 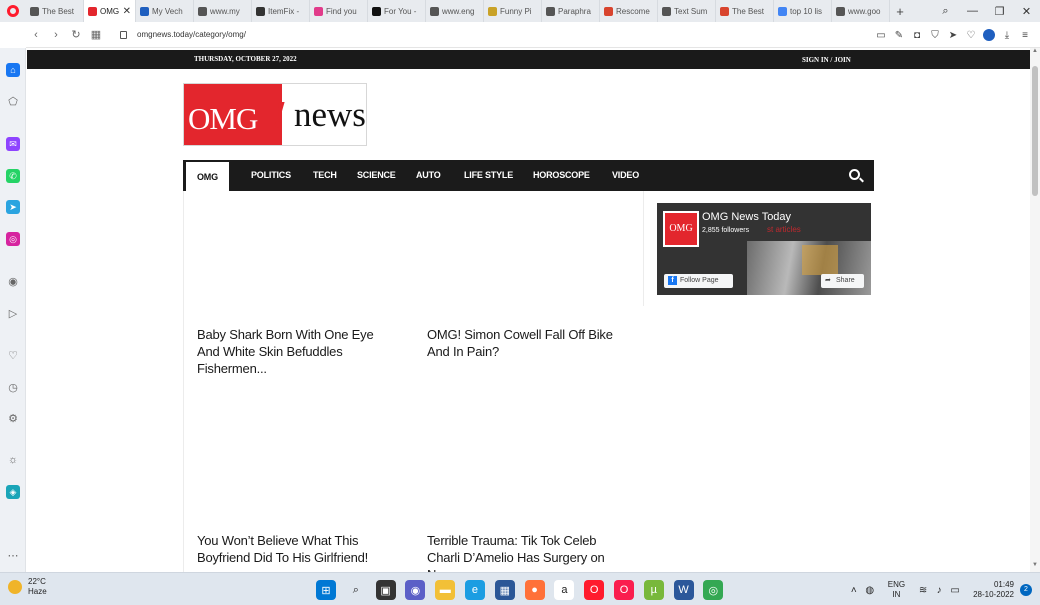 I want to click on profile-avatar, so click(x=989, y=35).